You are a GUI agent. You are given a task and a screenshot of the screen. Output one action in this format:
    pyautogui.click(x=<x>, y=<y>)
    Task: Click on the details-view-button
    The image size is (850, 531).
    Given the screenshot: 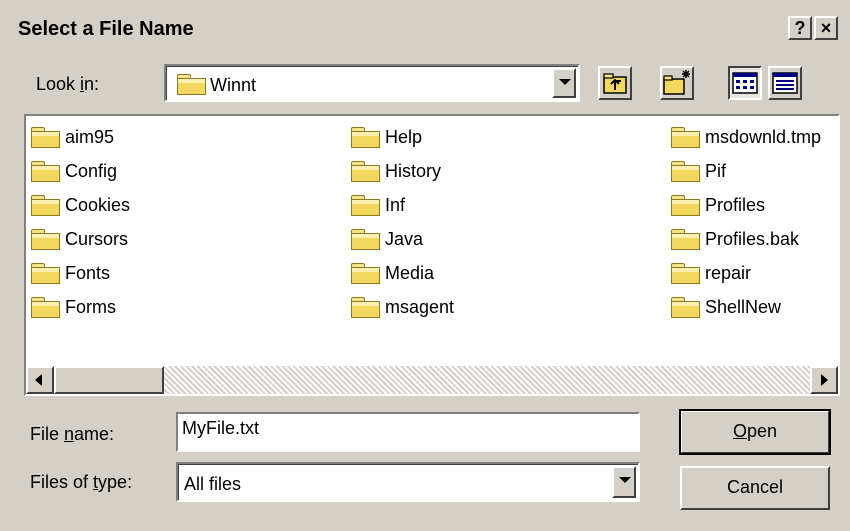 What is the action you would take?
    pyautogui.click(x=785, y=83)
    